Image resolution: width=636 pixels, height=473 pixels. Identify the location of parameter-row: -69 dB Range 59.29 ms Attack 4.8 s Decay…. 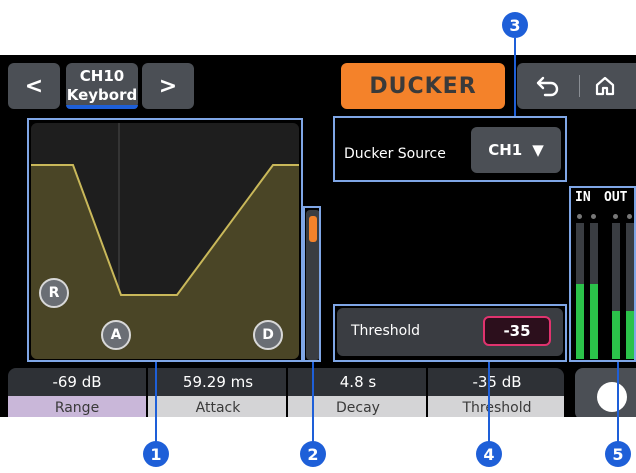
(286, 392).